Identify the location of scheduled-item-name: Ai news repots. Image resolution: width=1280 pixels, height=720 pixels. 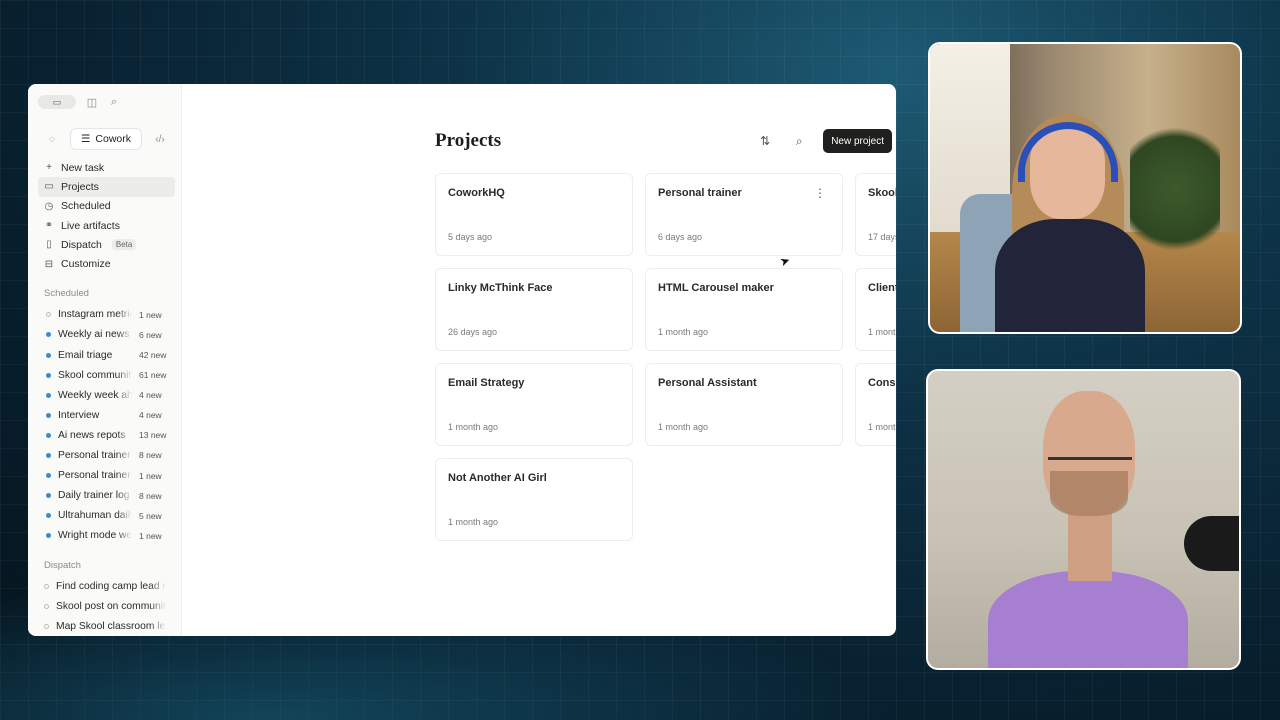
(92, 435).